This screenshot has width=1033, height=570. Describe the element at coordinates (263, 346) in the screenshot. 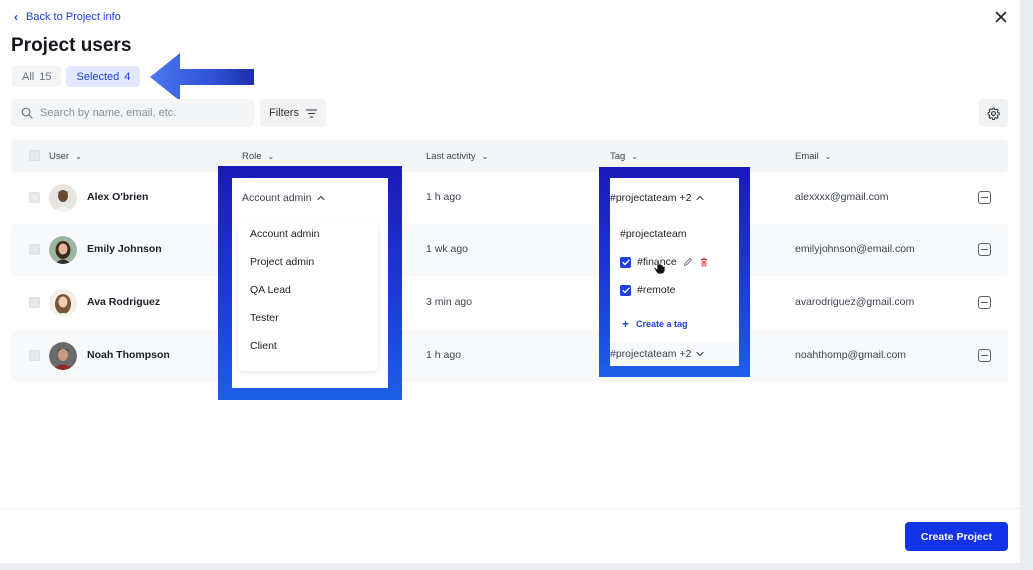

I see `role-option-client: Client` at that location.